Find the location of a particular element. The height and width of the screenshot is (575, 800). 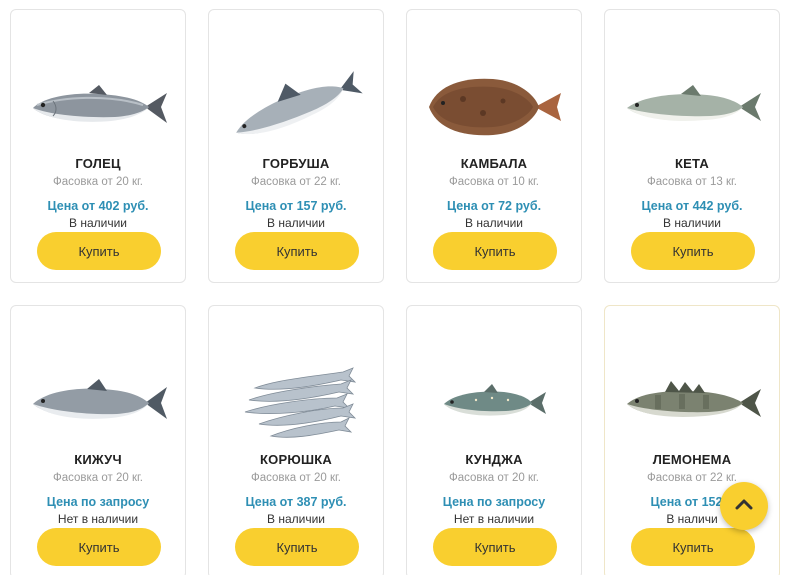

kundzha-fish-icon is located at coordinates (495, 403).